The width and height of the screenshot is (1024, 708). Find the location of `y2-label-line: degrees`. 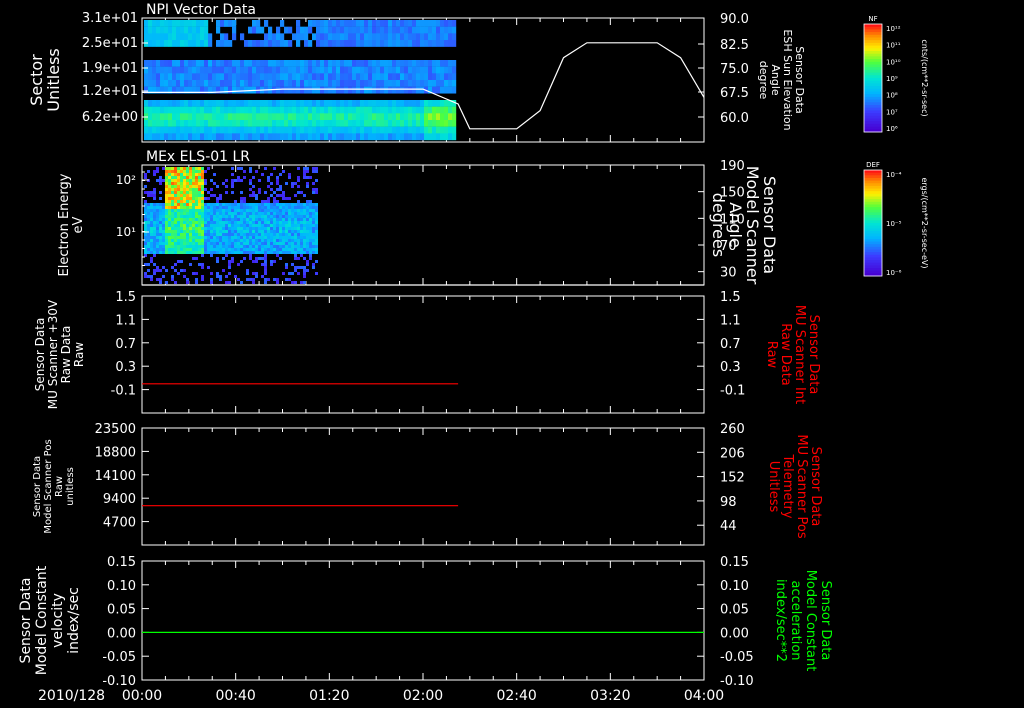

y2-label-line: degrees is located at coordinates (718, 225).